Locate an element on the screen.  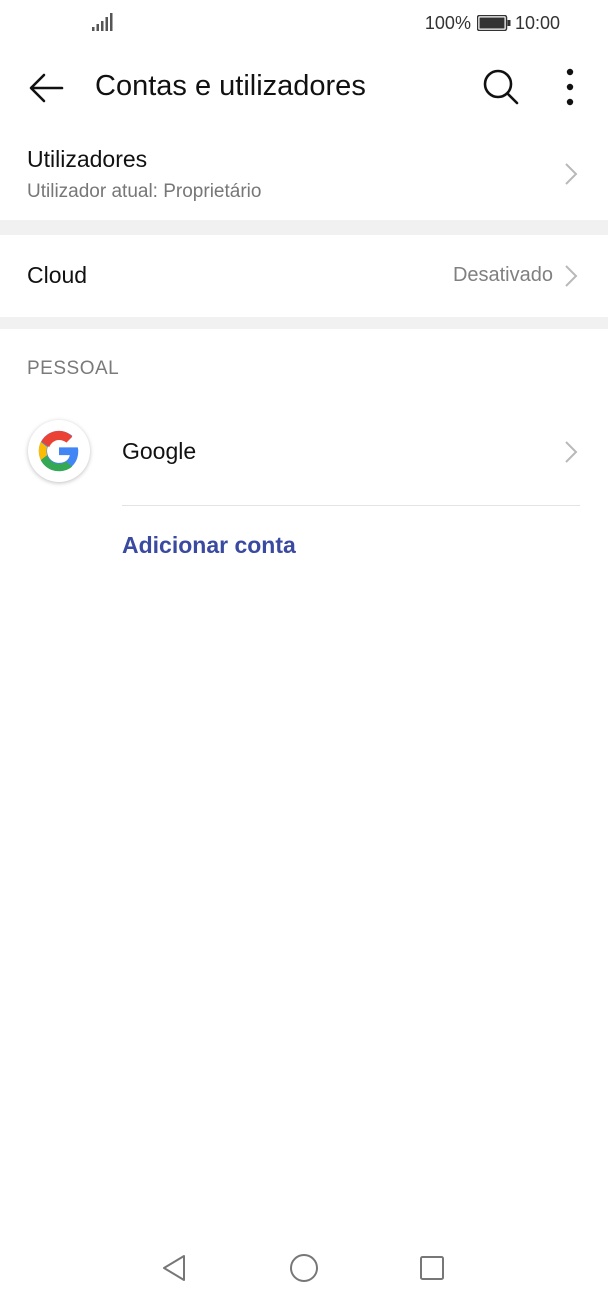
clock: 10:00 is located at coordinates (537, 22).